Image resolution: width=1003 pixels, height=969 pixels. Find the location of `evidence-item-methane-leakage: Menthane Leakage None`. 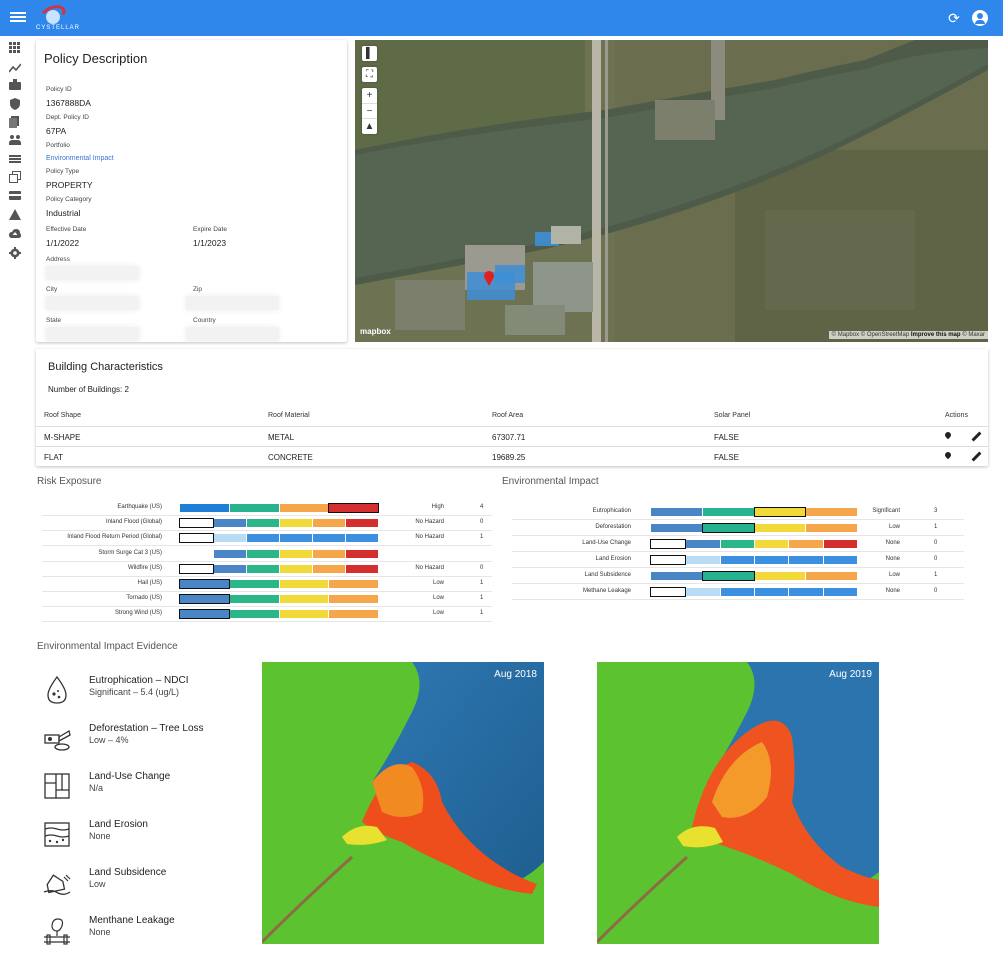

evidence-item-methane-leakage: Menthane Leakage None is located at coordinates (142, 933).